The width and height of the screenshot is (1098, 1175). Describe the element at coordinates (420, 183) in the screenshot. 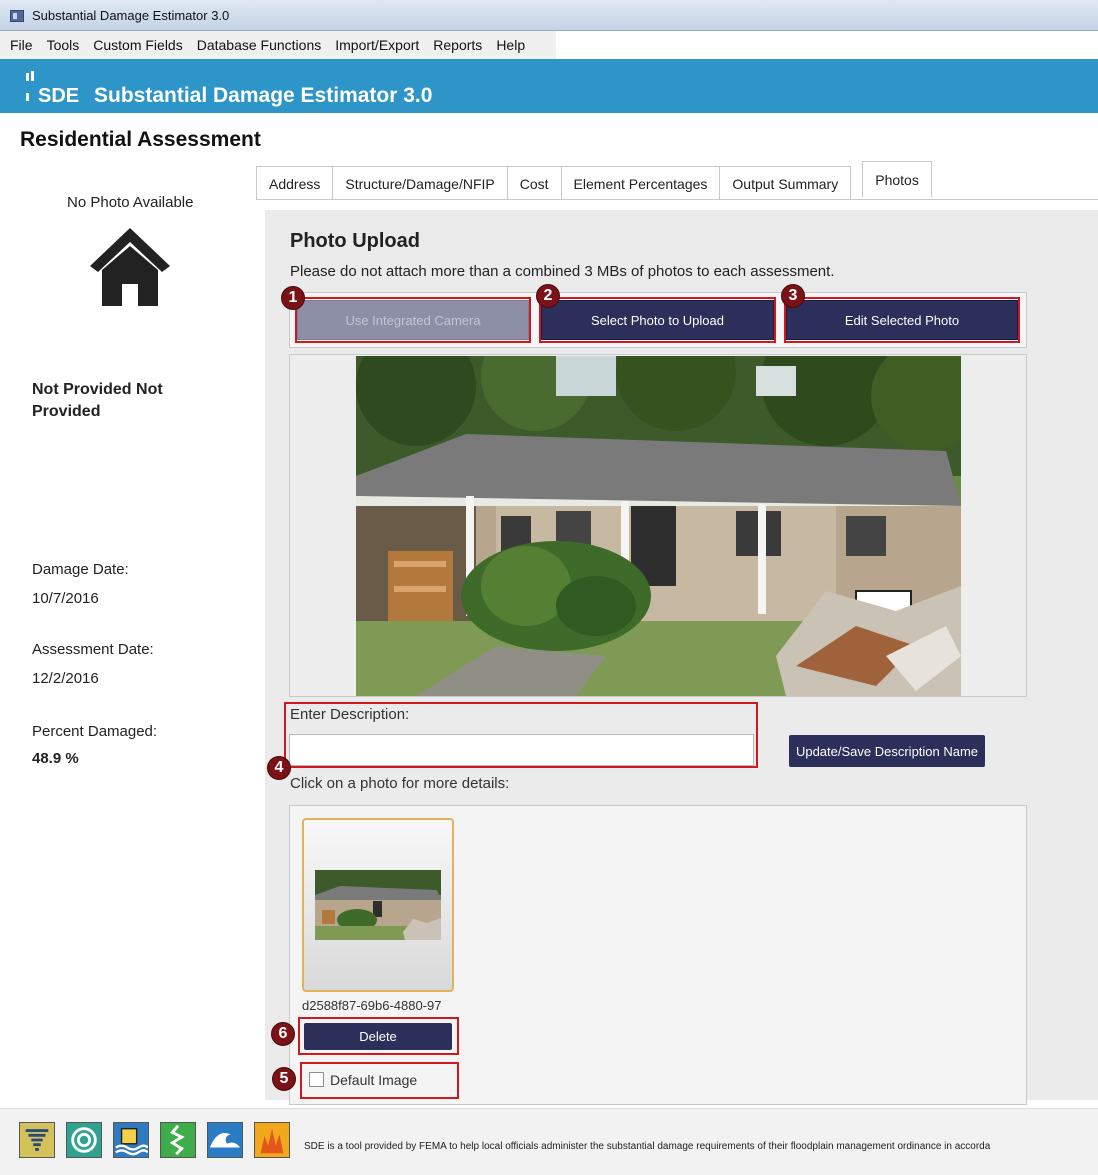

I see `tab-structure-damage-nfip: Structure/Damage/NFIP` at that location.